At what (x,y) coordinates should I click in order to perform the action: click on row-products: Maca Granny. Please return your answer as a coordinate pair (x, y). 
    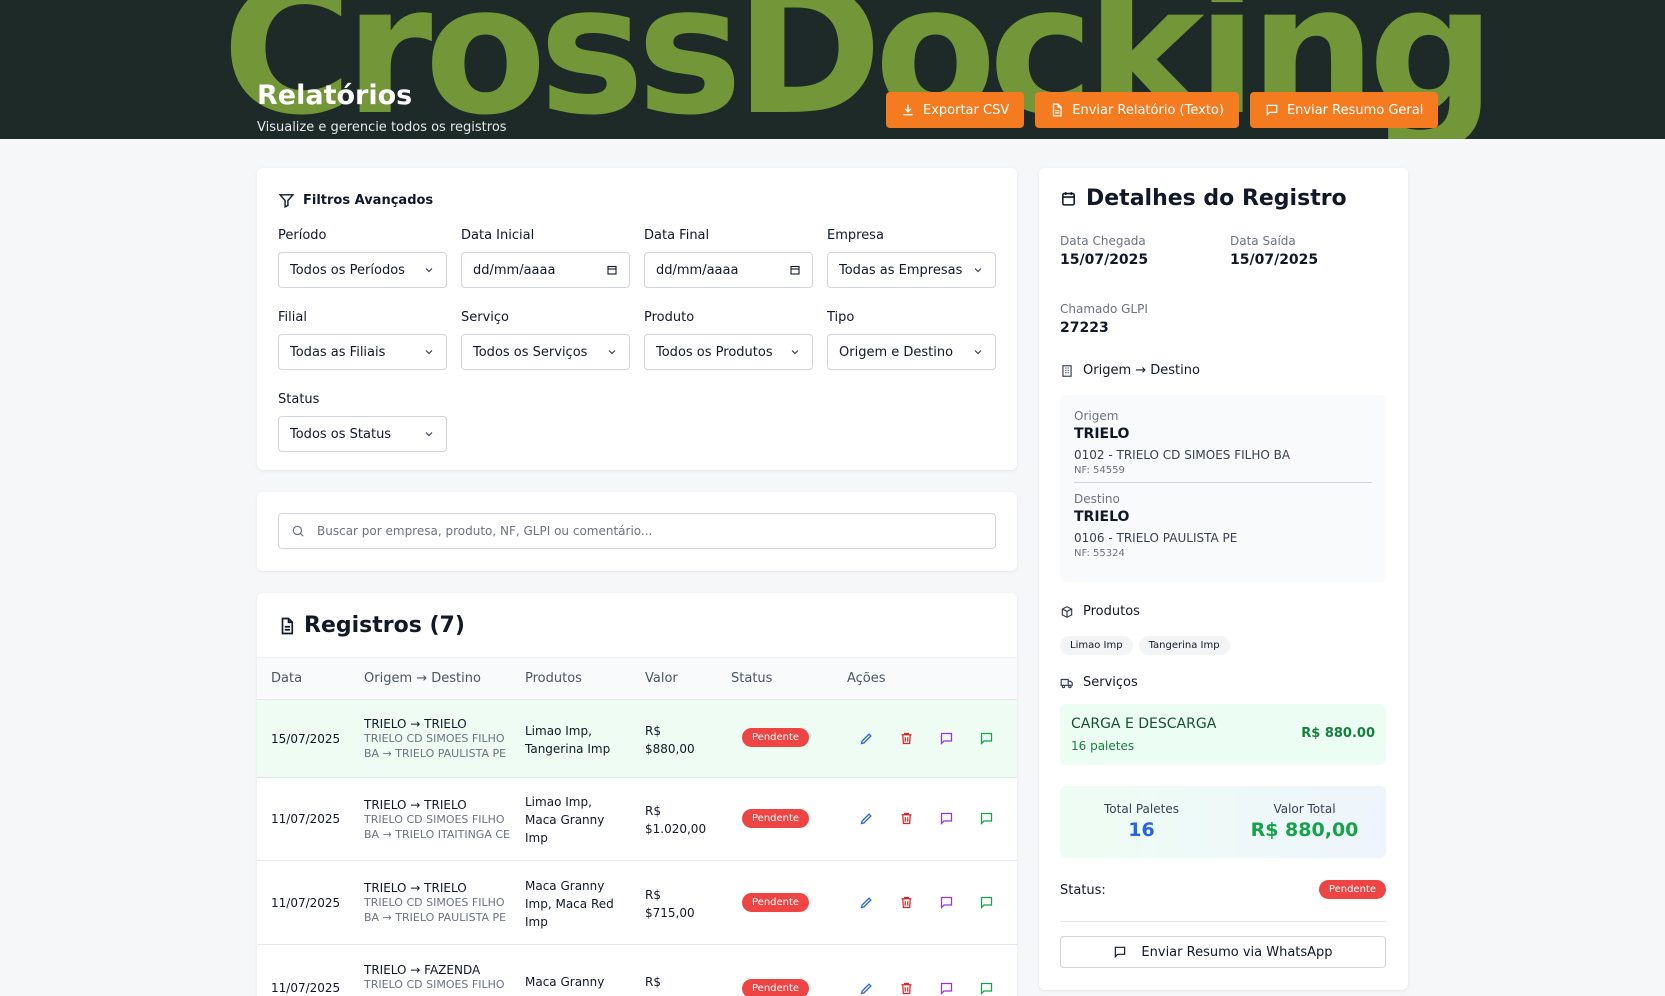
    Looking at the image, I should click on (564, 982).